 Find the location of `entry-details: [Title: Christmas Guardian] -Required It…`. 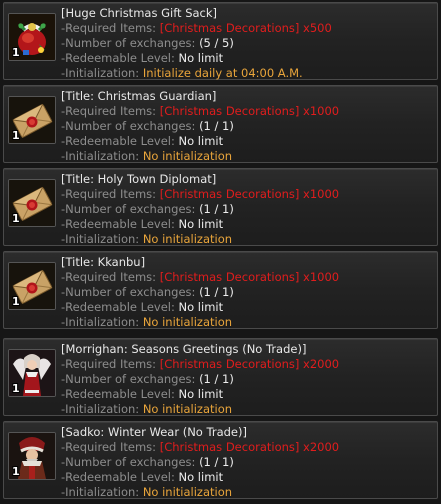

entry-details: [Title: Christmas Guardian] -Required It… is located at coordinates (247, 126).